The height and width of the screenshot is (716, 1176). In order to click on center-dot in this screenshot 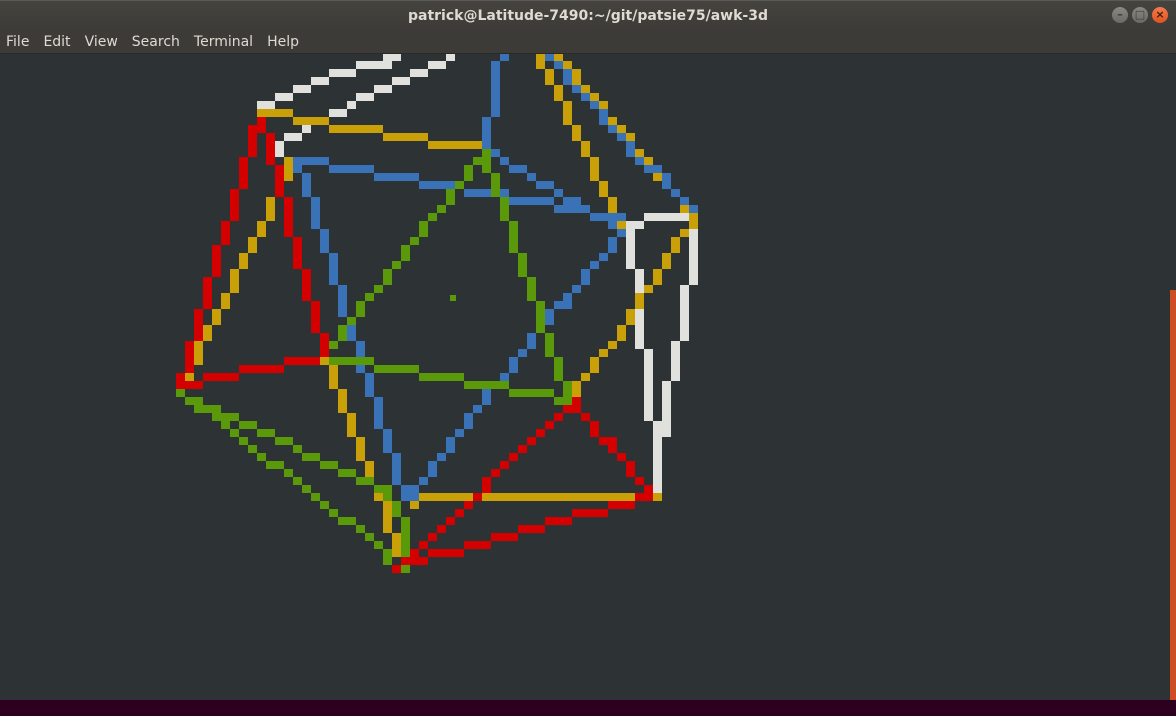, I will do `click(453, 298)`.